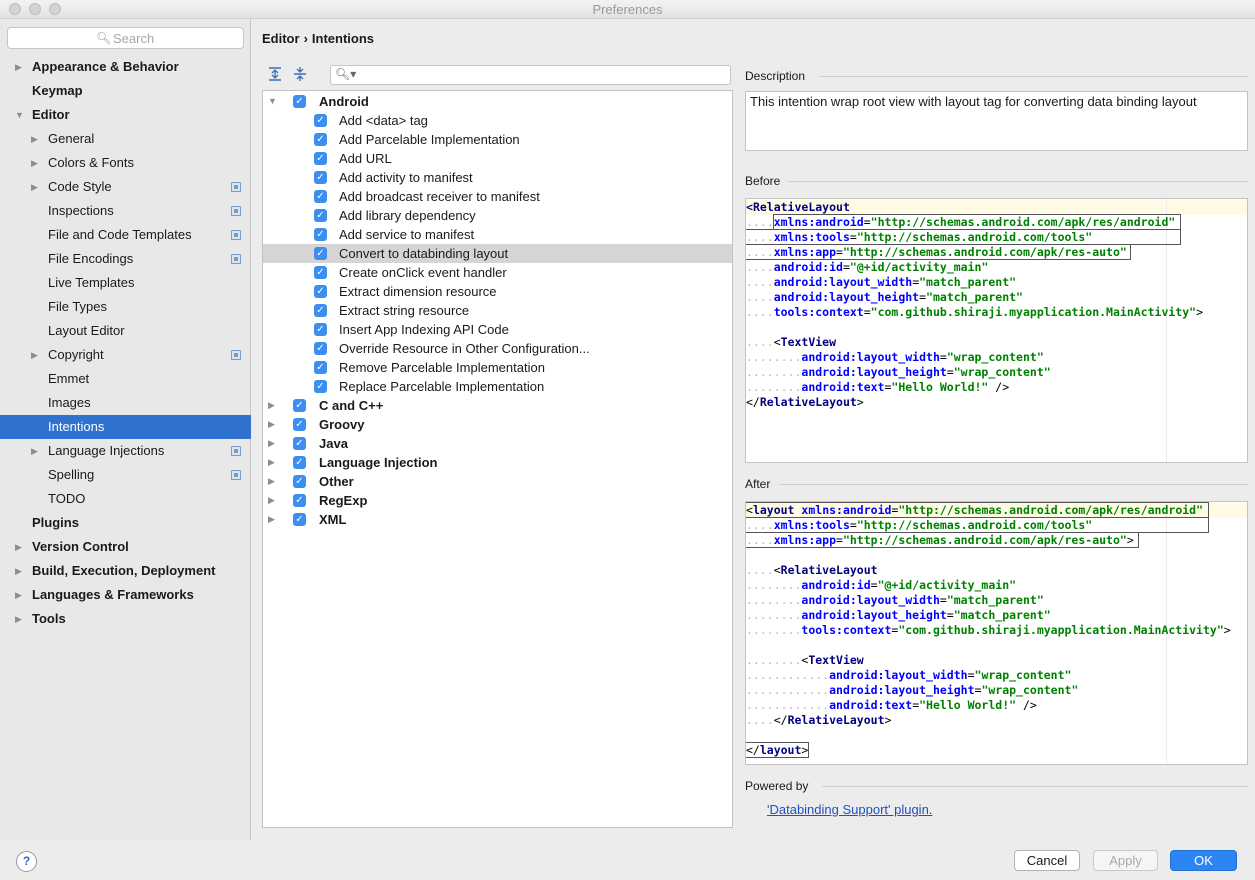 This screenshot has width=1255, height=880. Describe the element at coordinates (497, 329) in the screenshot. I see `intention-row: ✓ Insert App Indexing API Code` at that location.